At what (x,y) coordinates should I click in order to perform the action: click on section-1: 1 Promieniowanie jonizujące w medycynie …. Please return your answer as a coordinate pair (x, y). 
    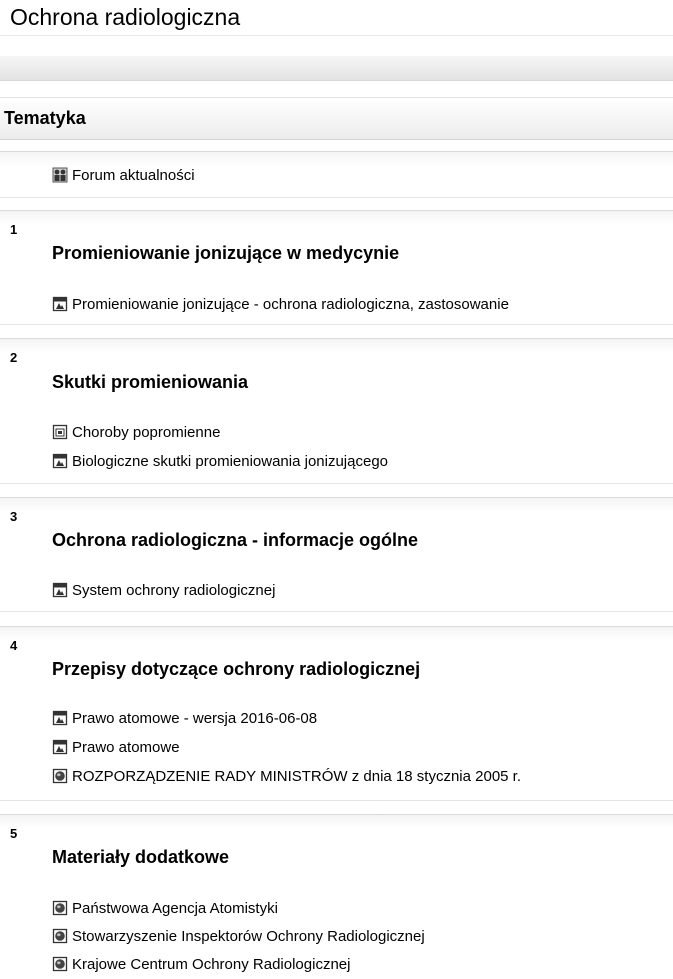
    Looking at the image, I should click on (336, 267).